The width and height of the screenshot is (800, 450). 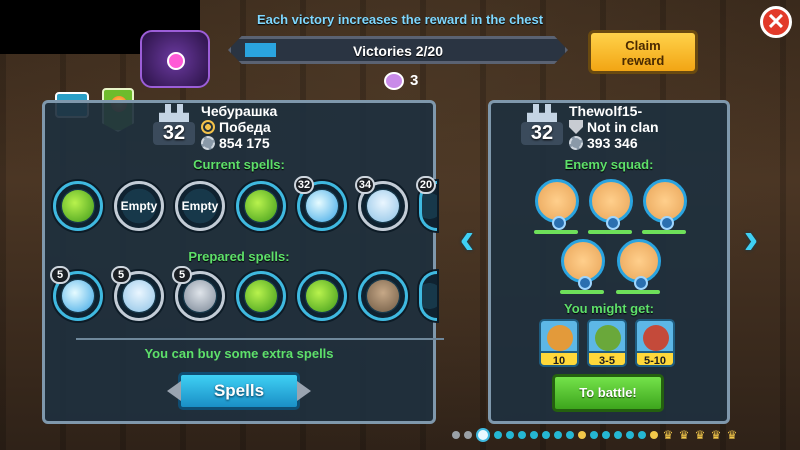 I want to click on prepared-spells-label: Prepared spells:, so click(x=239, y=256).